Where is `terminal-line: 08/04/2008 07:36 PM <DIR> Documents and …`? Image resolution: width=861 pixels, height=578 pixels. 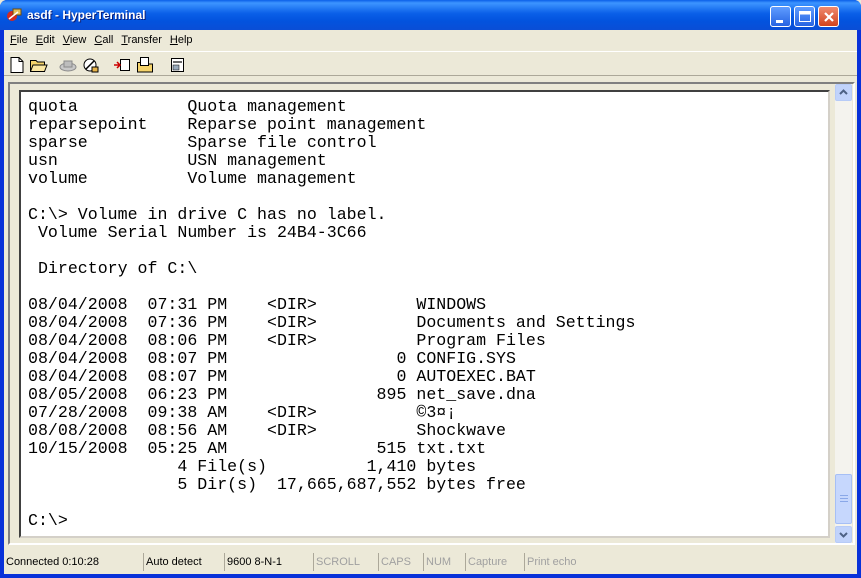 terminal-line: 08/04/2008 07:36 PM <DIR> Documents and … is located at coordinates (332, 322).